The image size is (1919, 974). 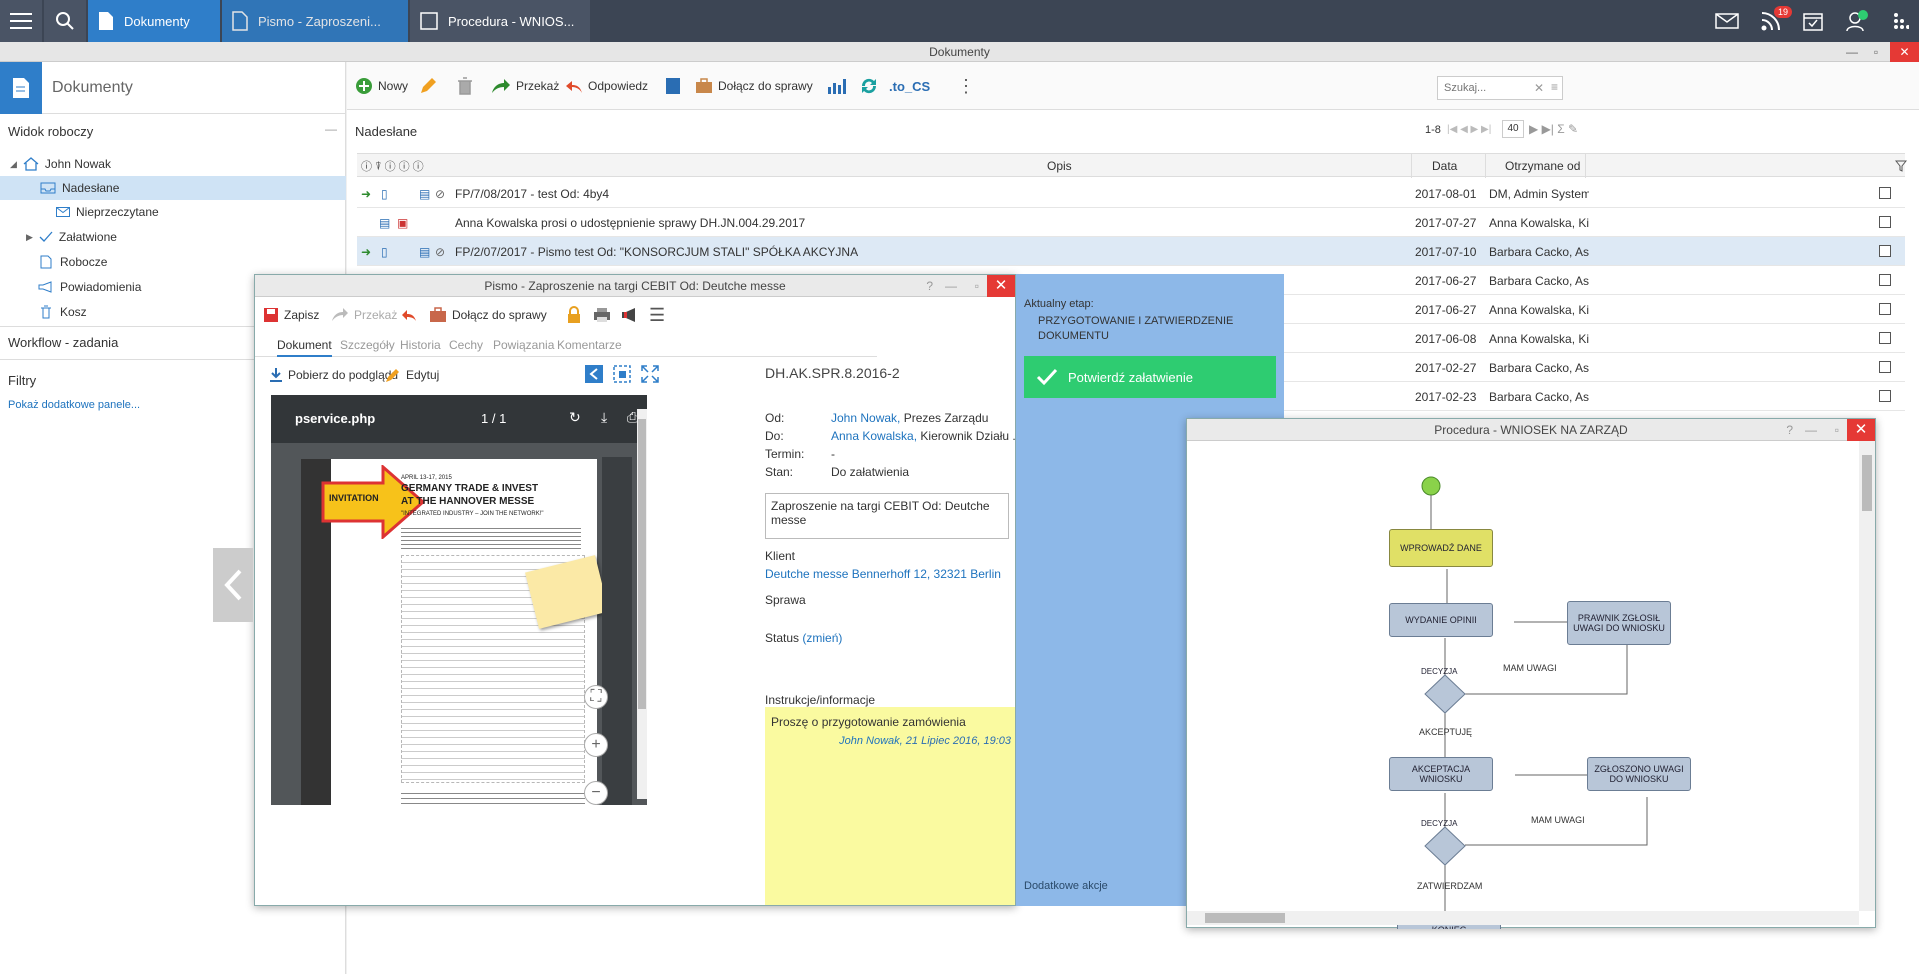 I want to click on pager-nav-icon: |◀ ◀ ▶ ▶|, so click(x=1469, y=129).